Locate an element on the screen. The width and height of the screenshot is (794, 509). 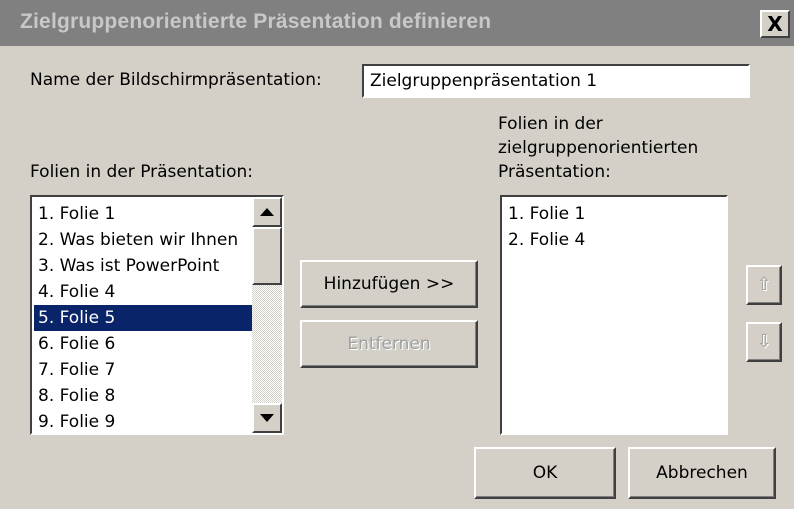
arrow-up-icon: ⇧ is located at coordinates (764, 284).